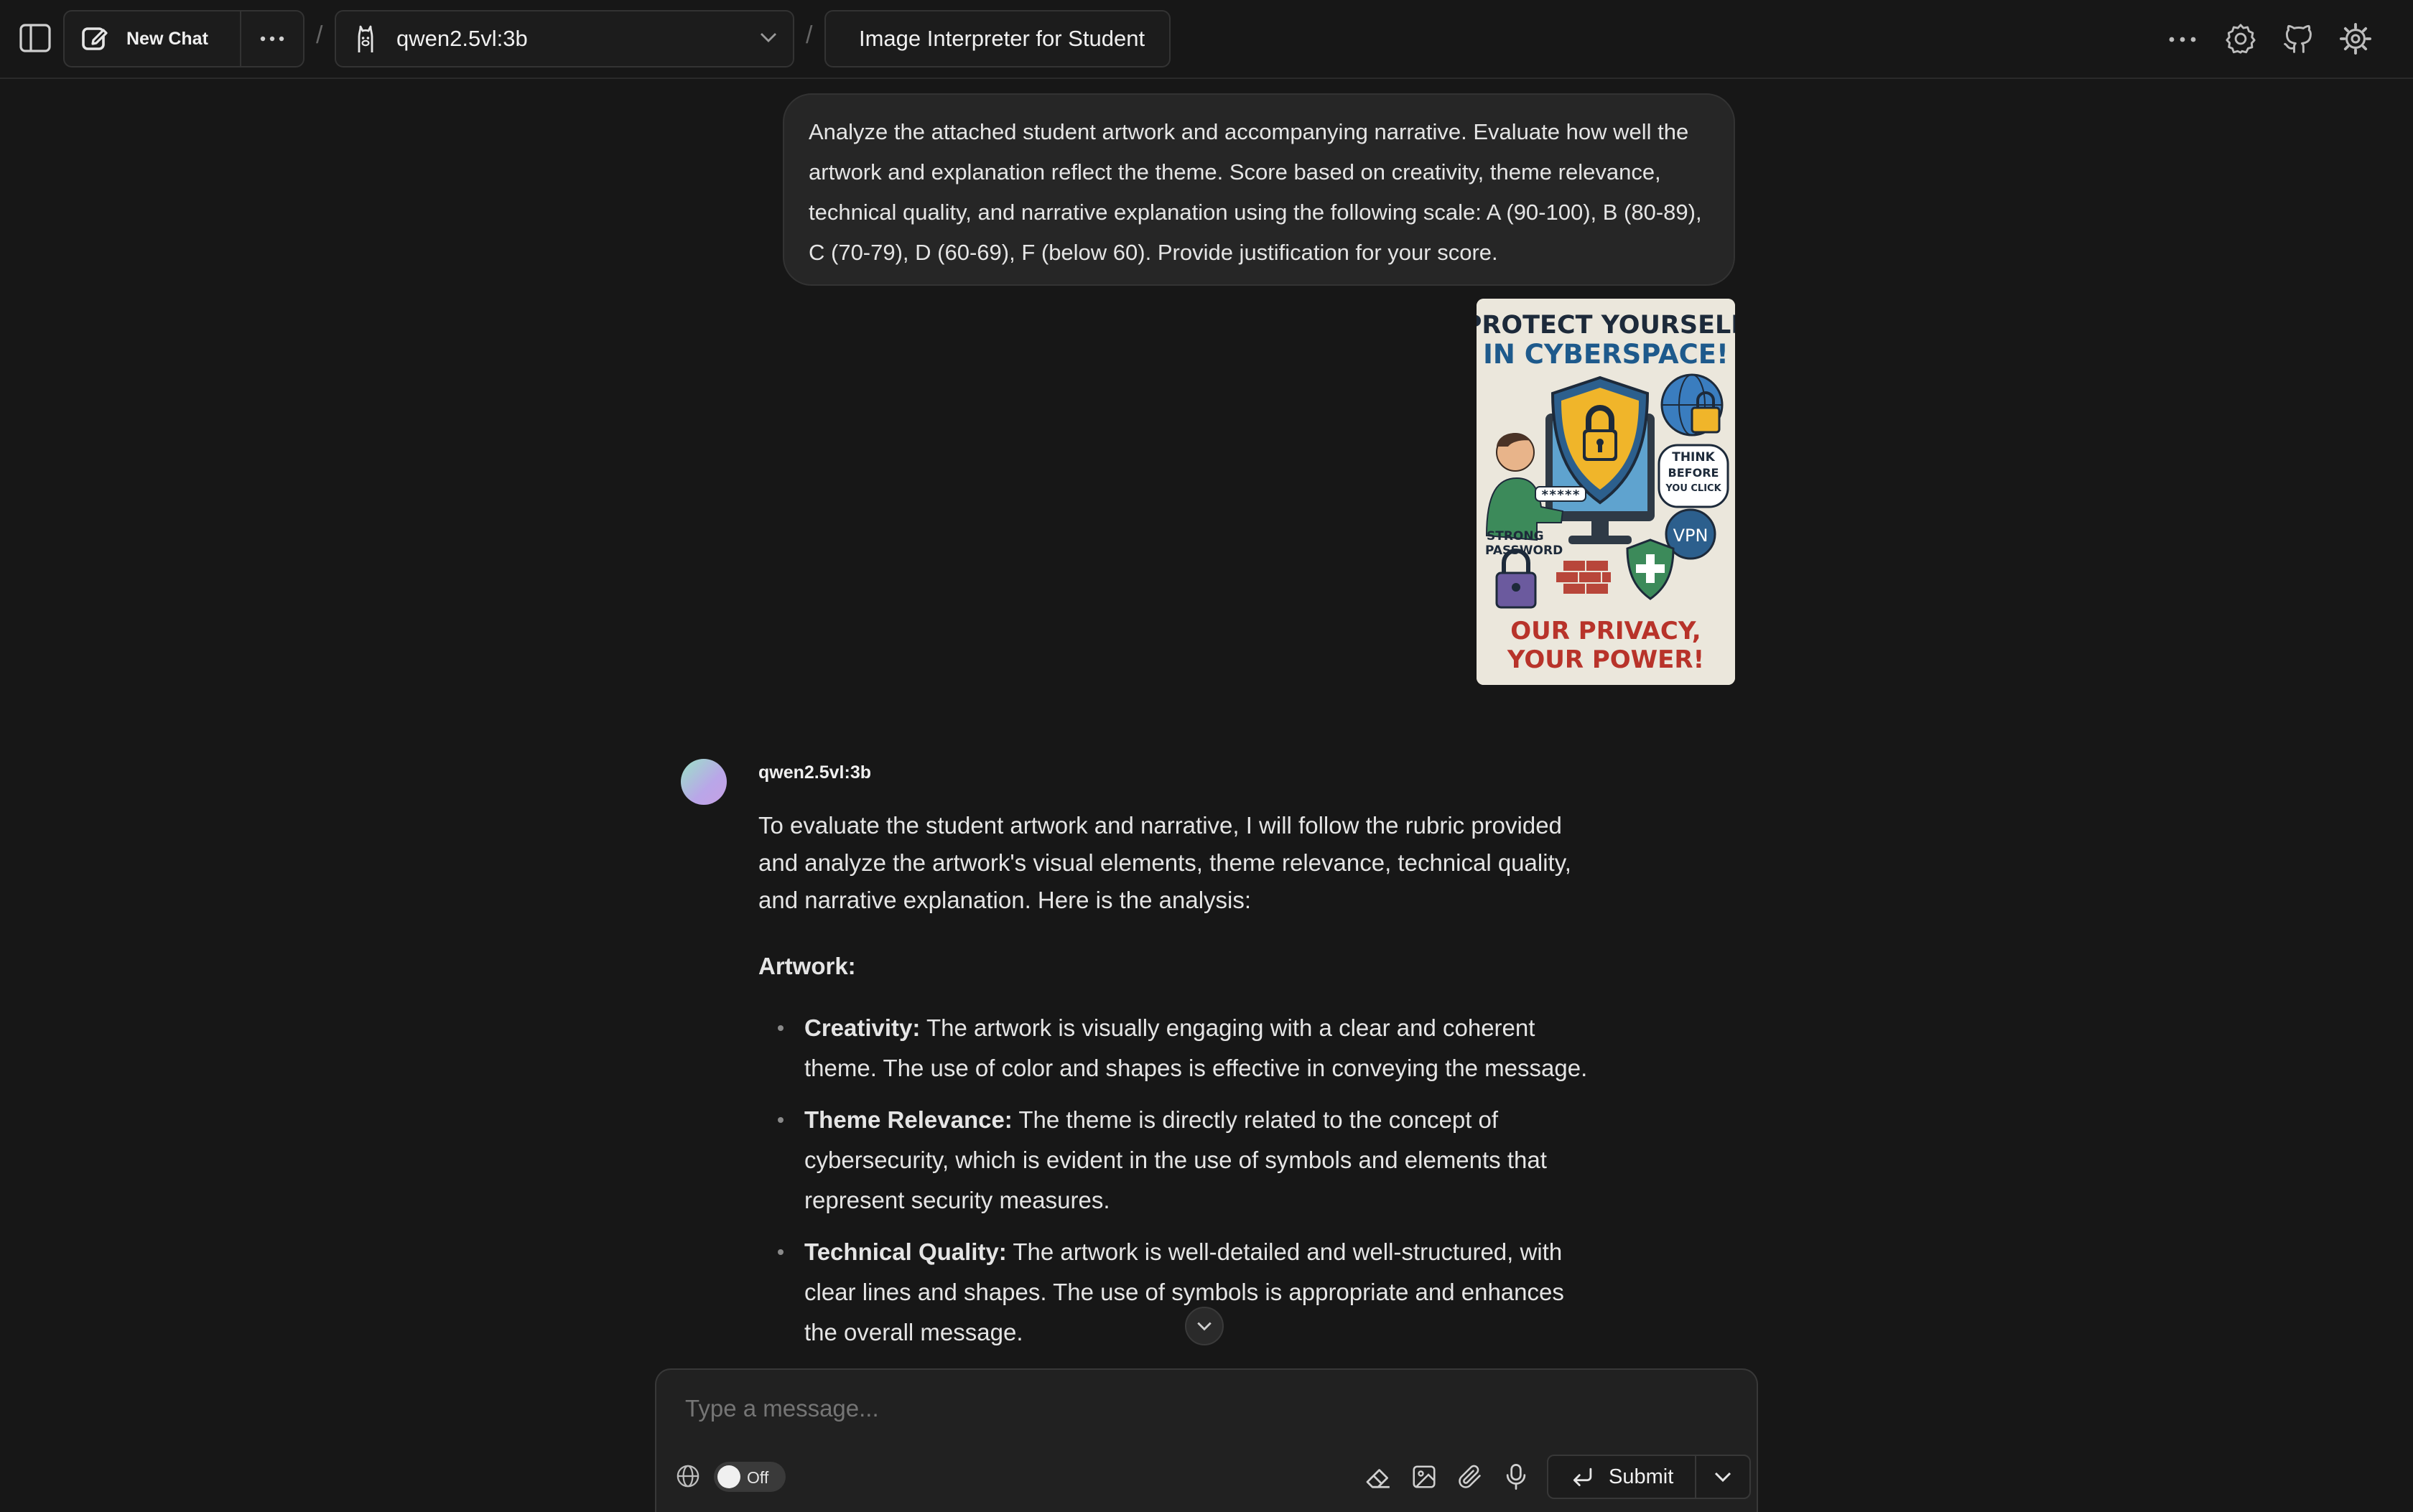 The height and width of the screenshot is (1512, 2413). I want to click on assistant-avatar, so click(704, 782).